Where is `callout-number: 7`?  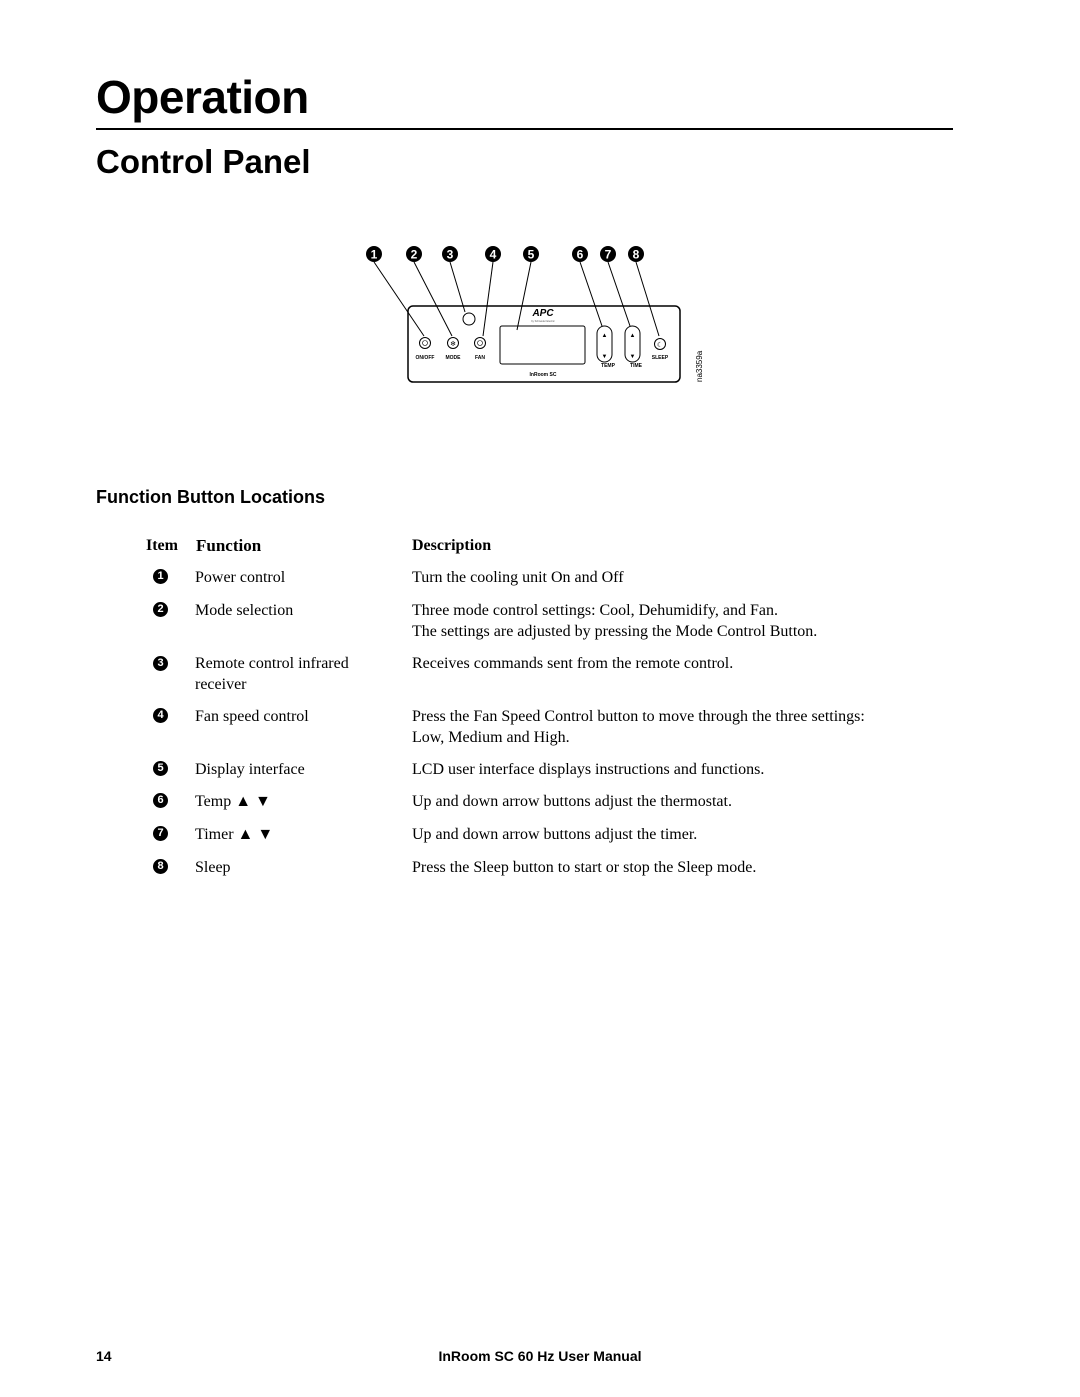 callout-number: 7 is located at coordinates (608, 255).